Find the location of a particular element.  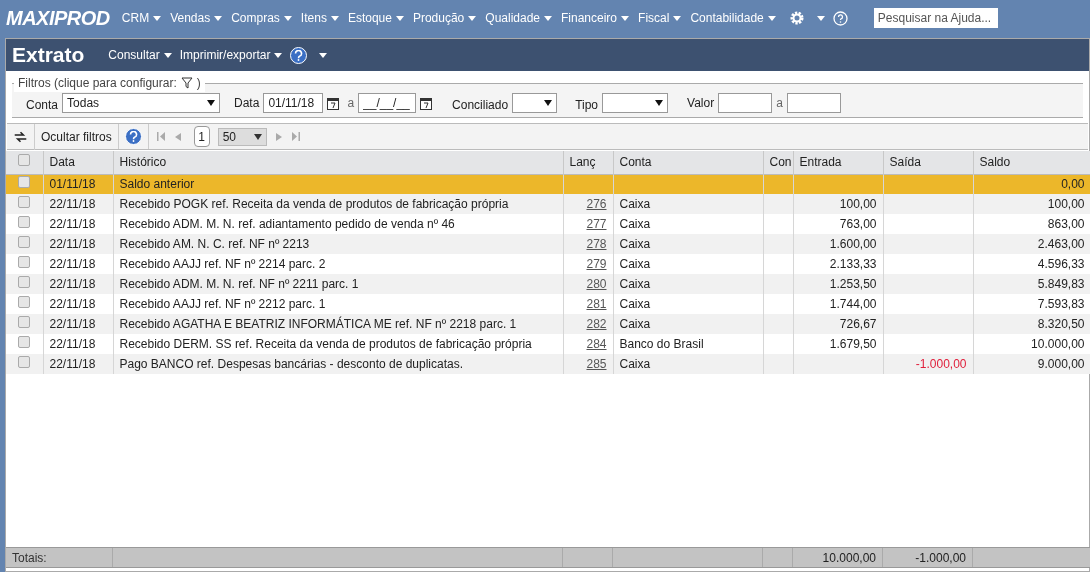

table-cell: 100,00 is located at coordinates (1066, 204).